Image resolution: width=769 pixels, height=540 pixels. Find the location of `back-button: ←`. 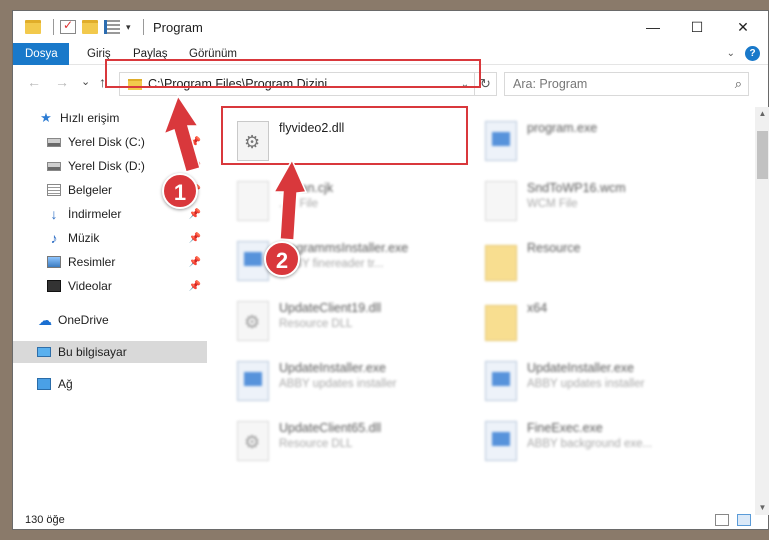

back-button: ← is located at coordinates (34, 82).